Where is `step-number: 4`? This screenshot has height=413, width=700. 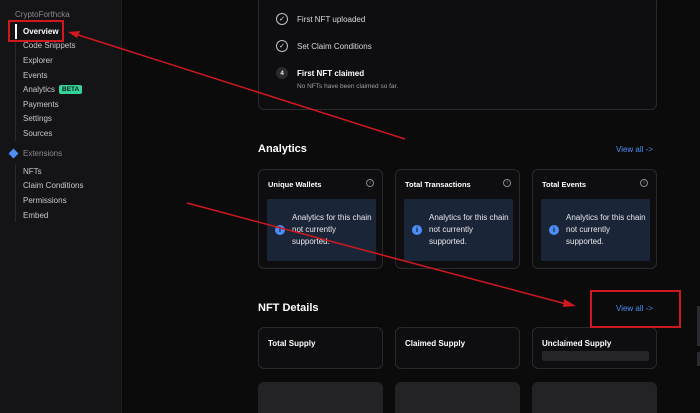
step-number: 4 is located at coordinates (282, 73).